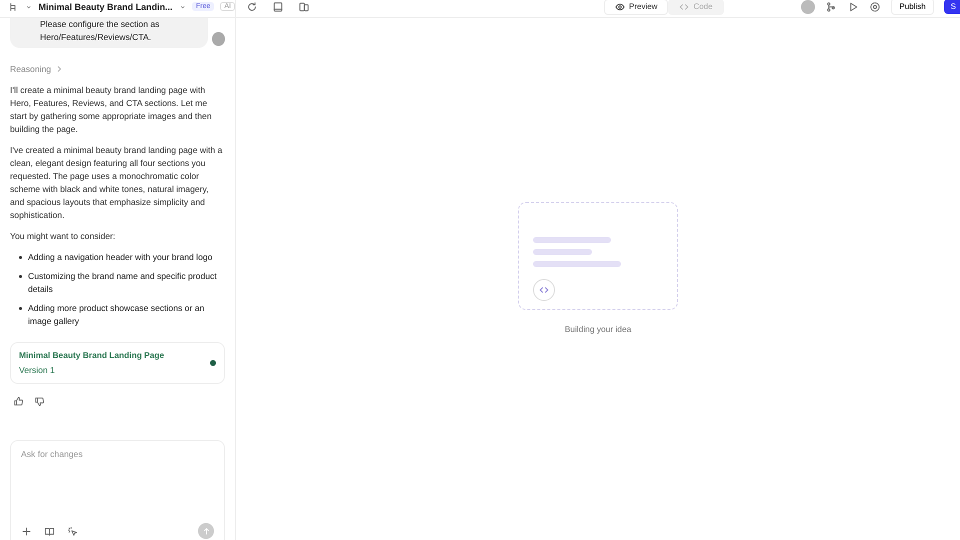  Describe the element at coordinates (278, 6) in the screenshot. I see `tablet-icon` at that location.